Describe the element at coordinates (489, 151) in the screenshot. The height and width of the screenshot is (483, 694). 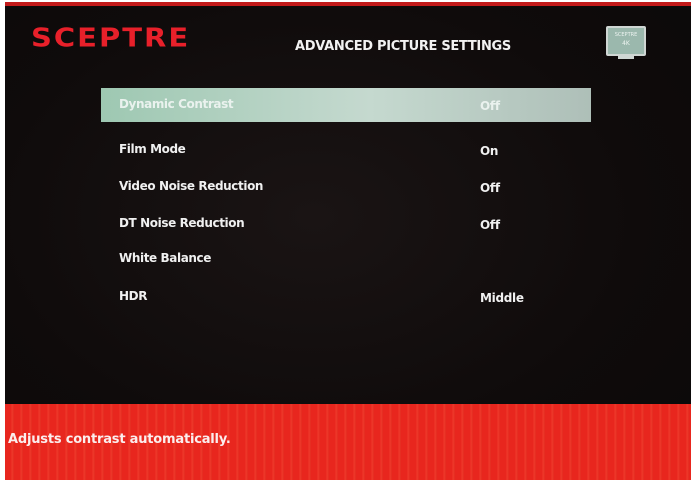
I see `menu-item-value: On` at that location.